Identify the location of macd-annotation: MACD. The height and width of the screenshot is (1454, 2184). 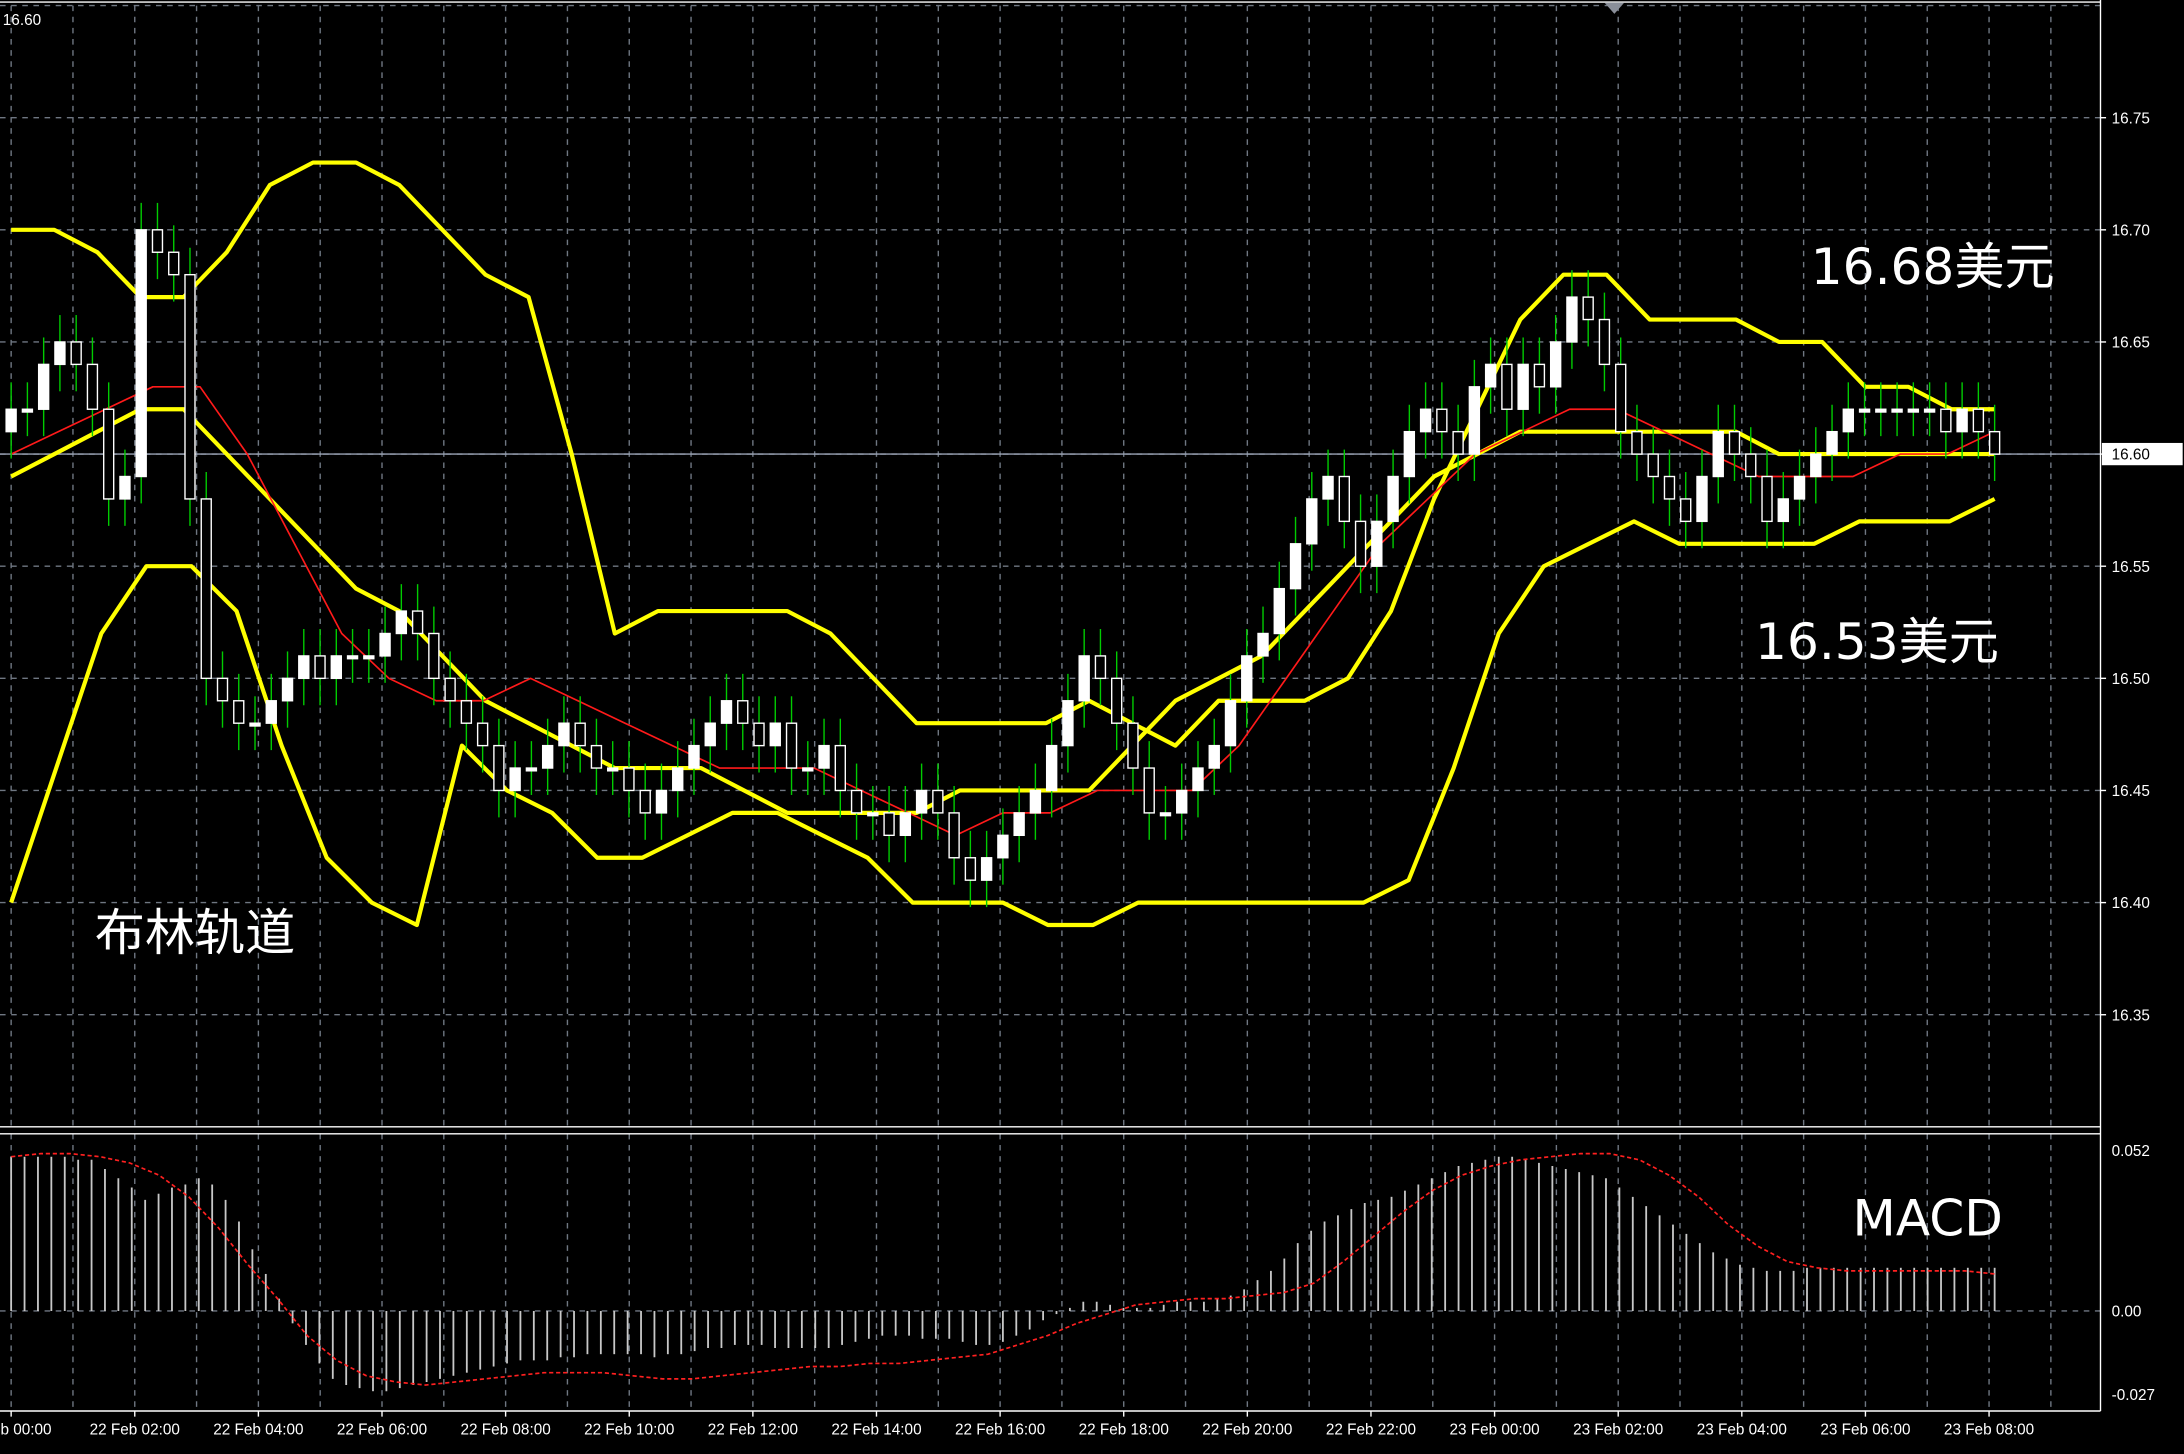
(1927, 1219).